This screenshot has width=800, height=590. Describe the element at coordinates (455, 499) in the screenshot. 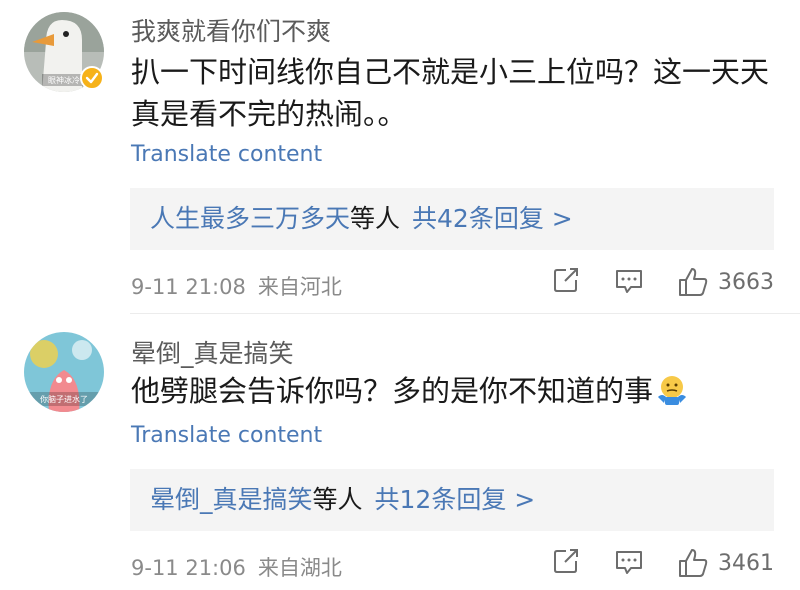

I see `reply-count-link: 共12条回复 >` at that location.